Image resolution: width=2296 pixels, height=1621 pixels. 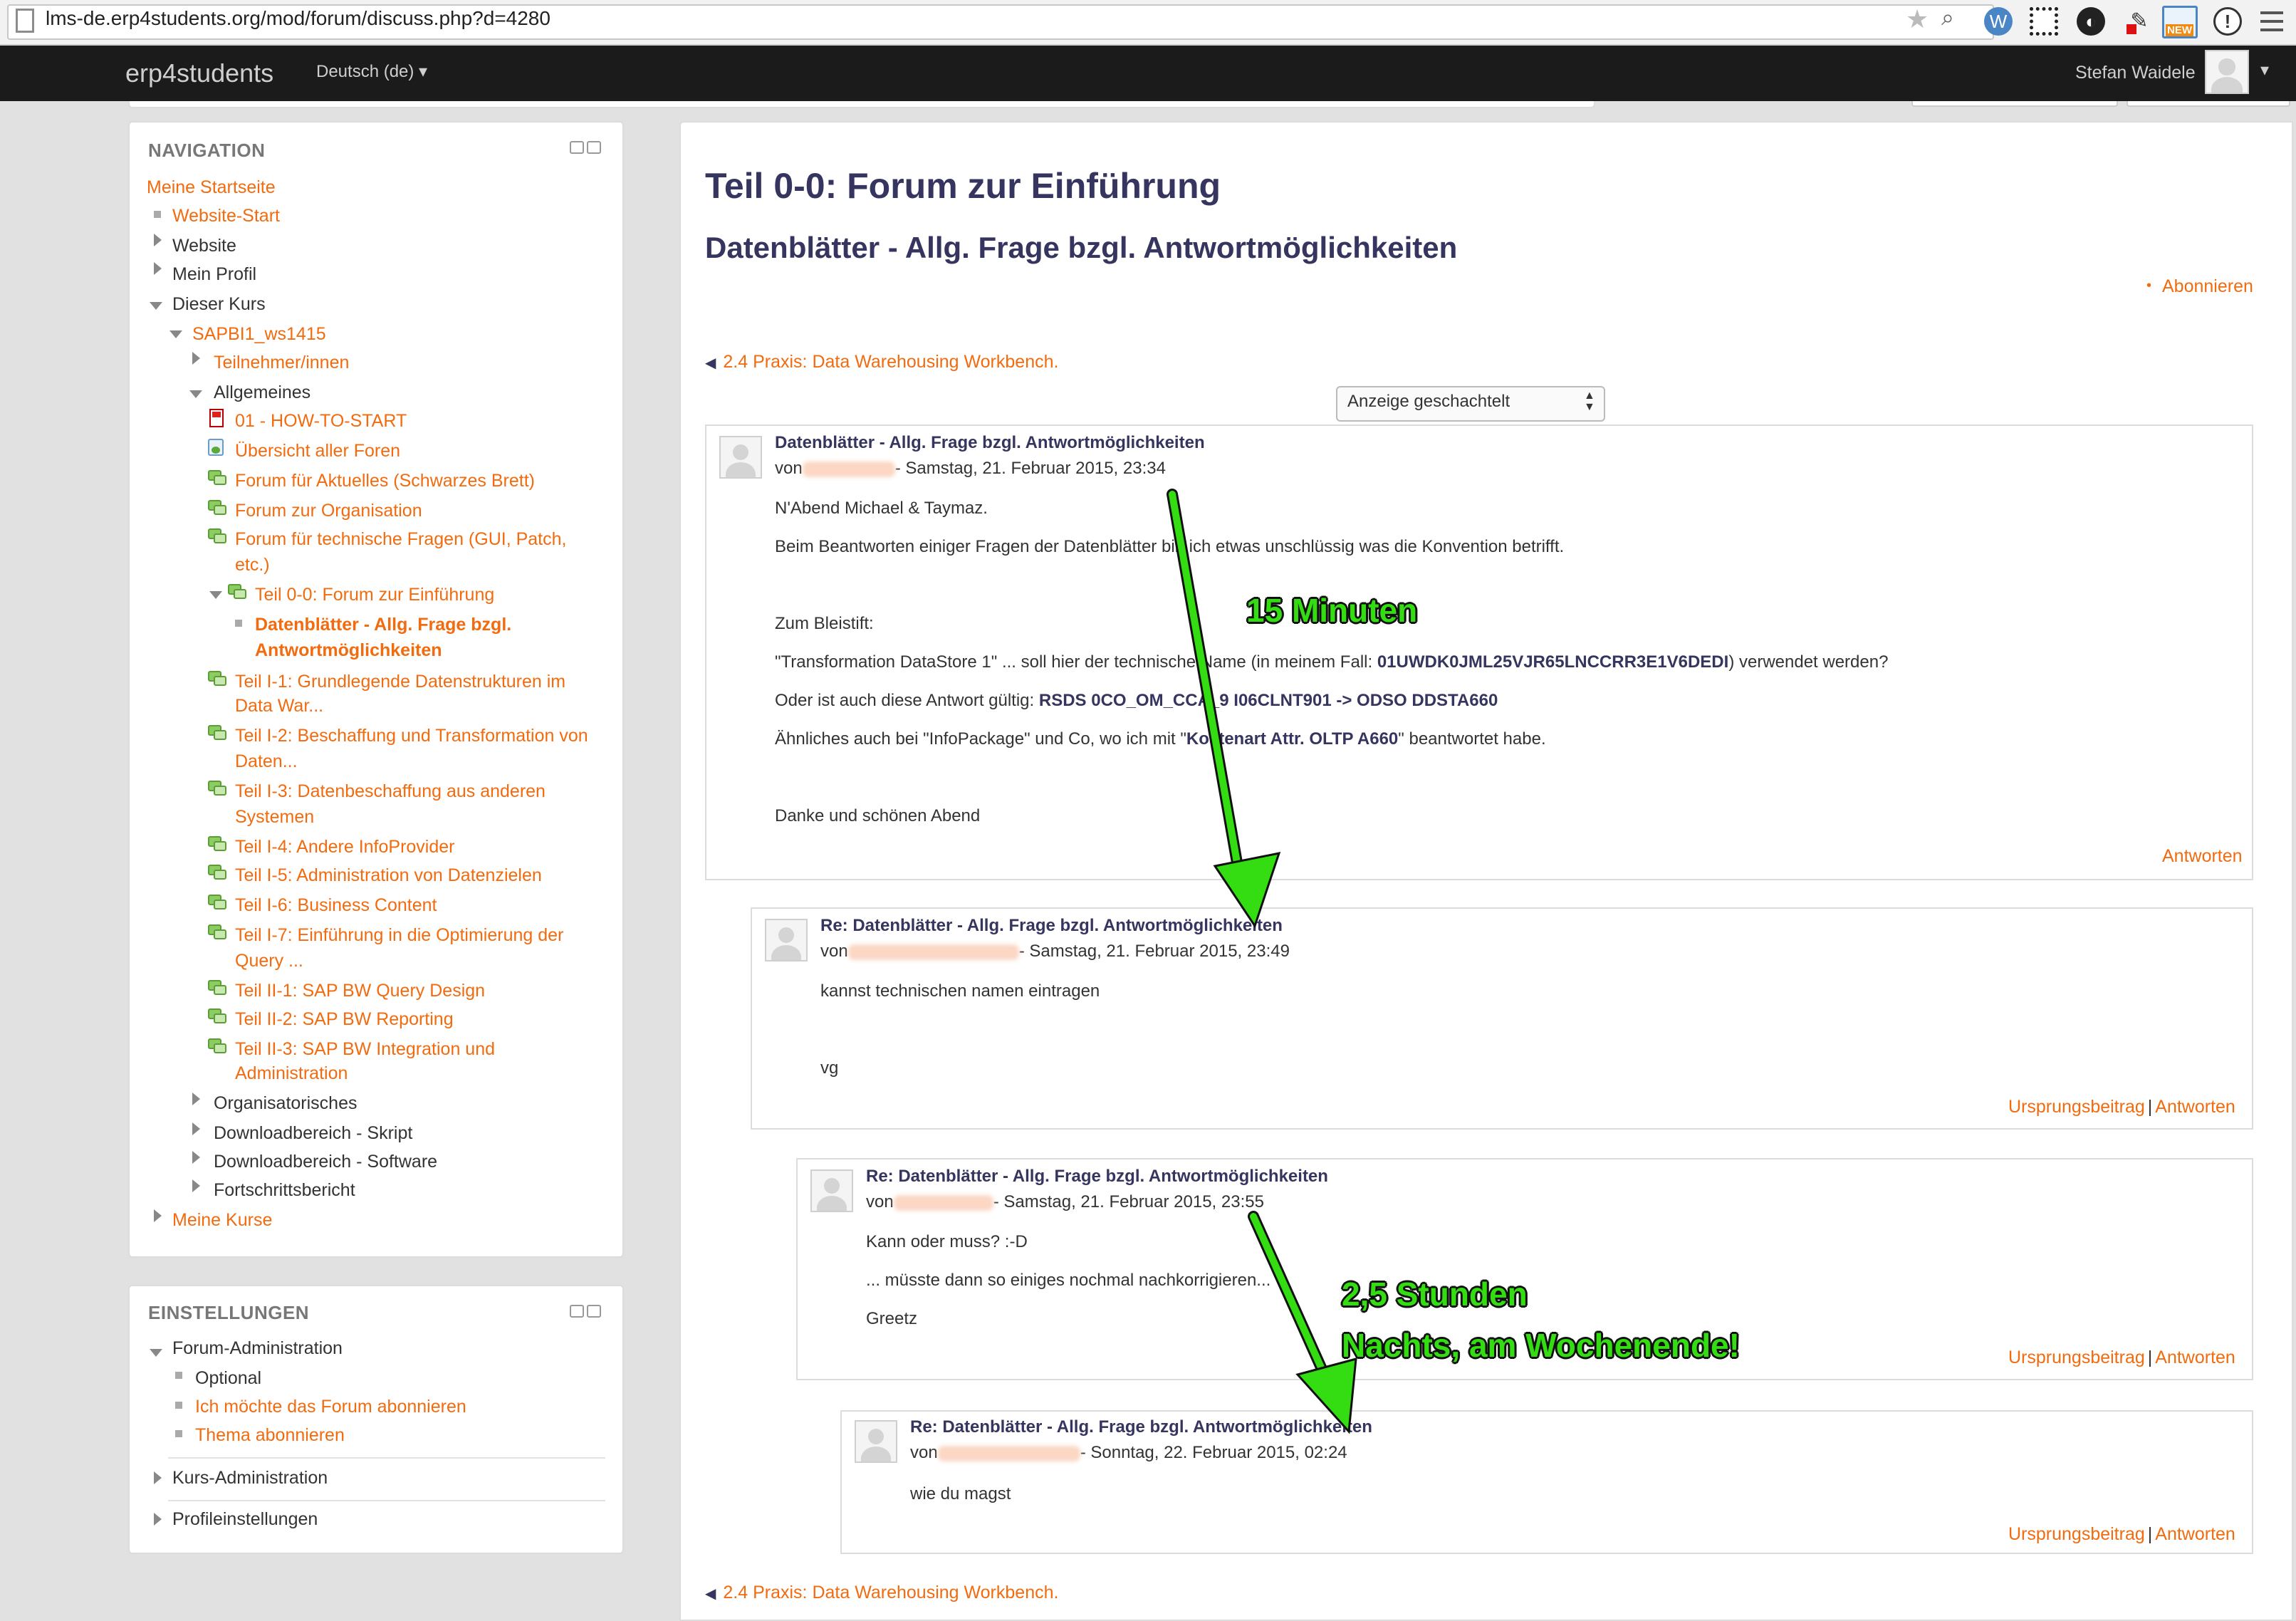 I want to click on nav-site-start: Website-Start, so click(x=226, y=216).